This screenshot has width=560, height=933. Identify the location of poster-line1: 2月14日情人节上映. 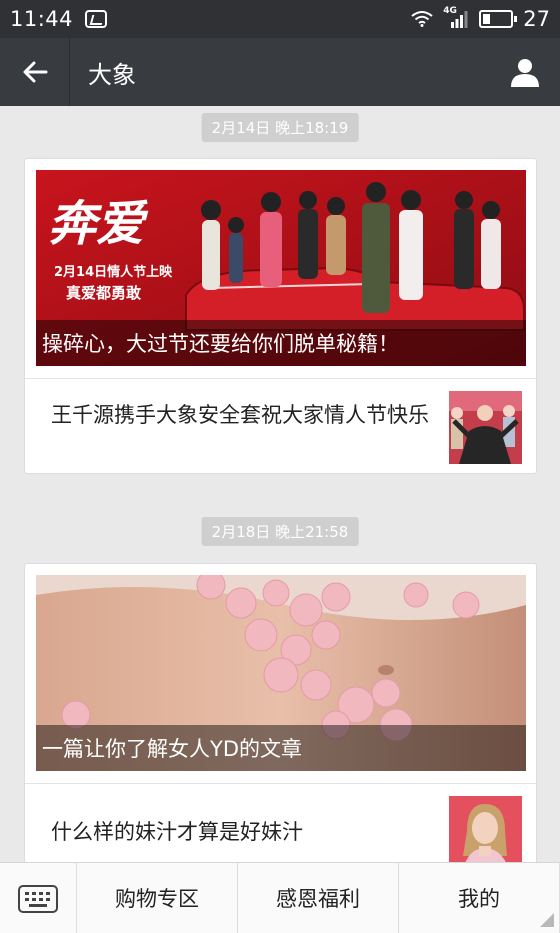
(113, 272).